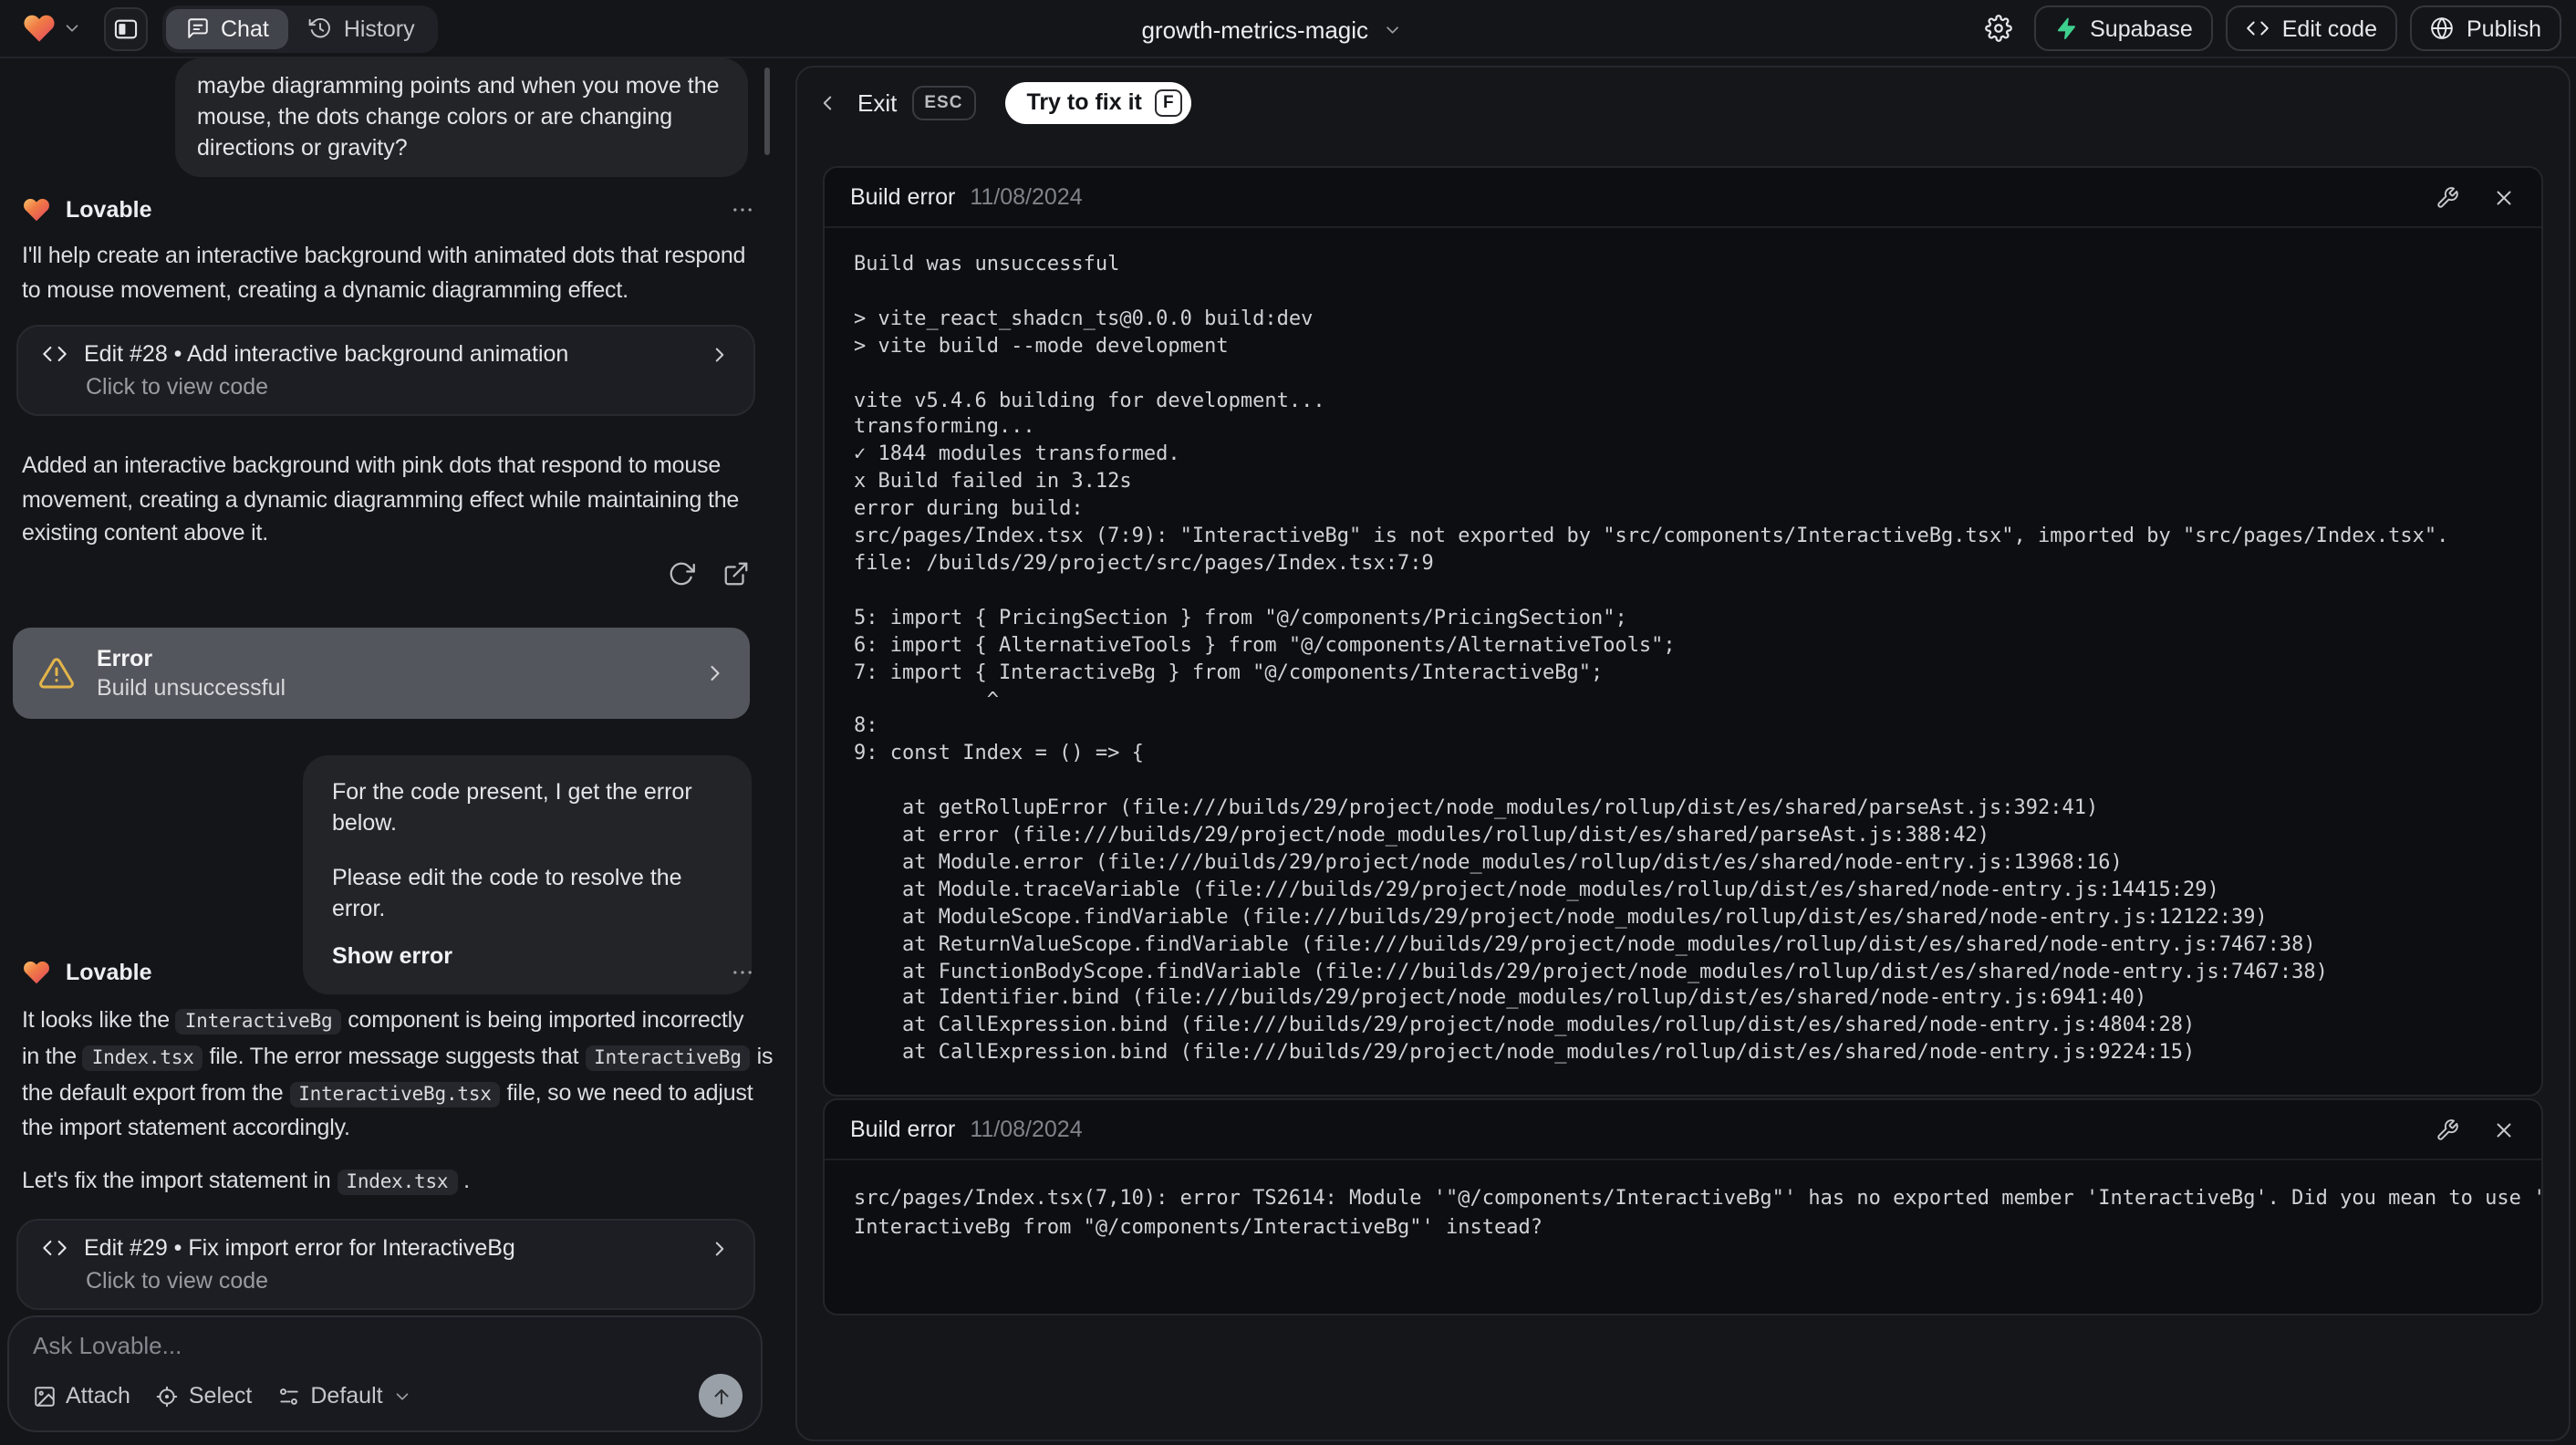  I want to click on error-card-subtitle: Build unsuccessful, so click(191, 688).